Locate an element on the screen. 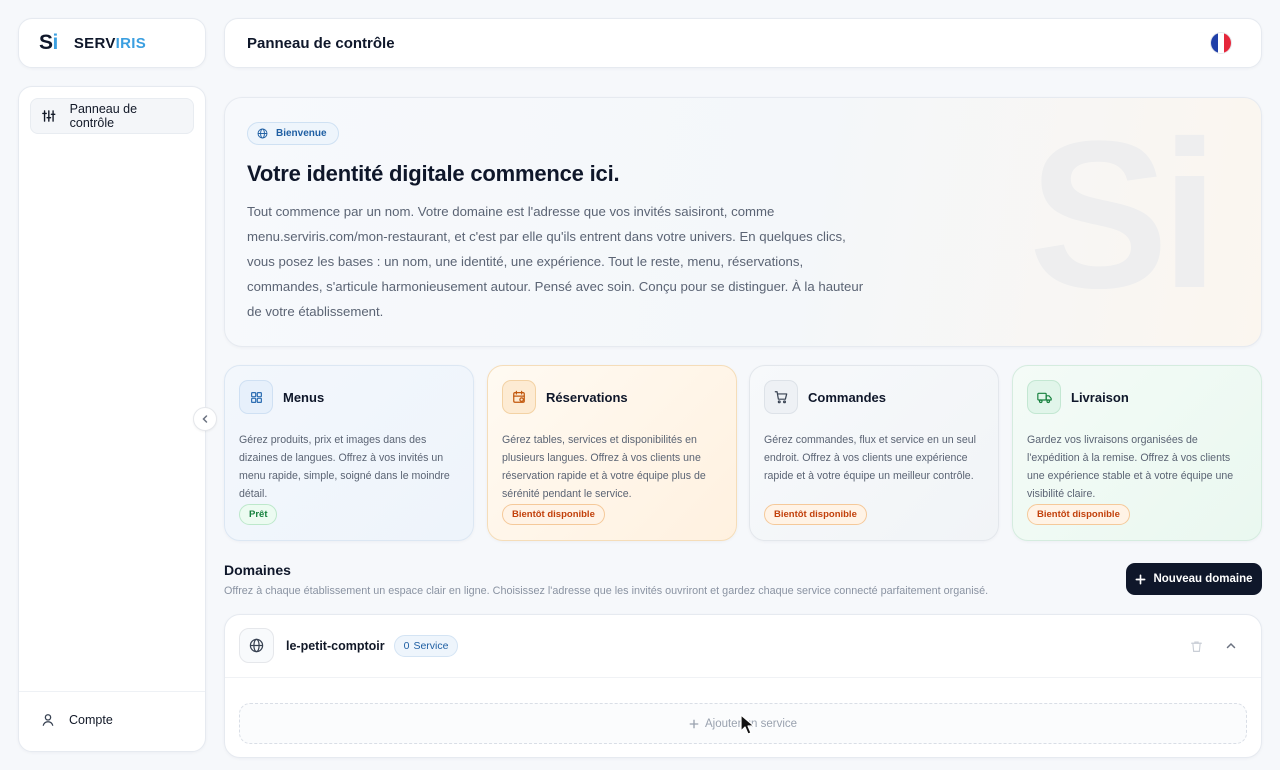  sidebar-collapse-button is located at coordinates (205, 419).